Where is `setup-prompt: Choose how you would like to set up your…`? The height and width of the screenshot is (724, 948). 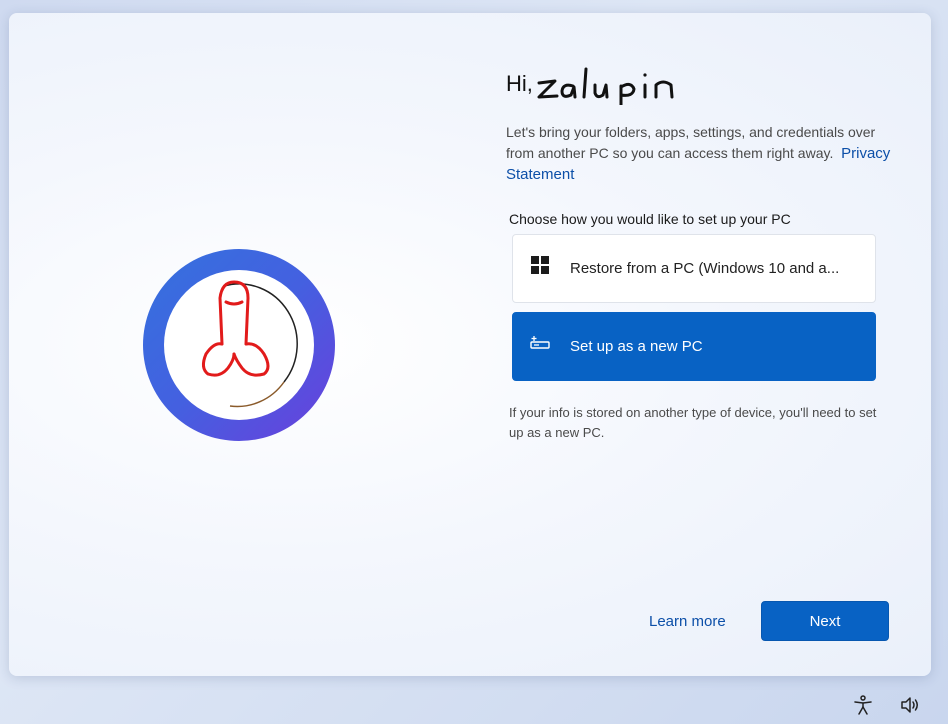 setup-prompt: Choose how you would like to set up your… is located at coordinates (650, 219).